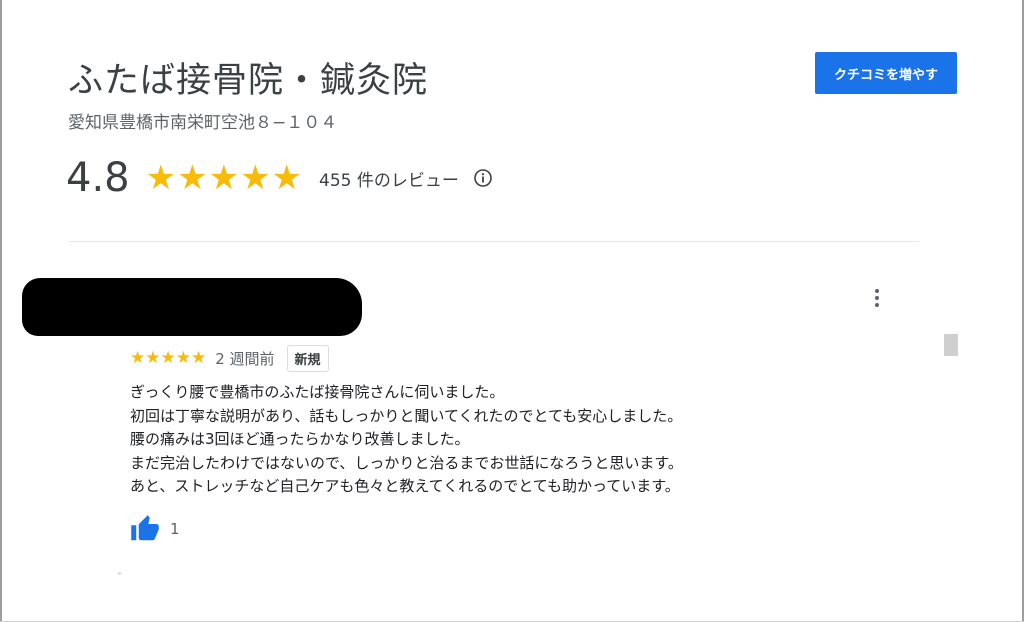 Image resolution: width=1024 pixels, height=622 pixels. What do you see at coordinates (317, 392) in the screenshot?
I see `review-line: ぎっくり腰で豊橋市のふたば接骨院さんに伺いました。` at bounding box center [317, 392].